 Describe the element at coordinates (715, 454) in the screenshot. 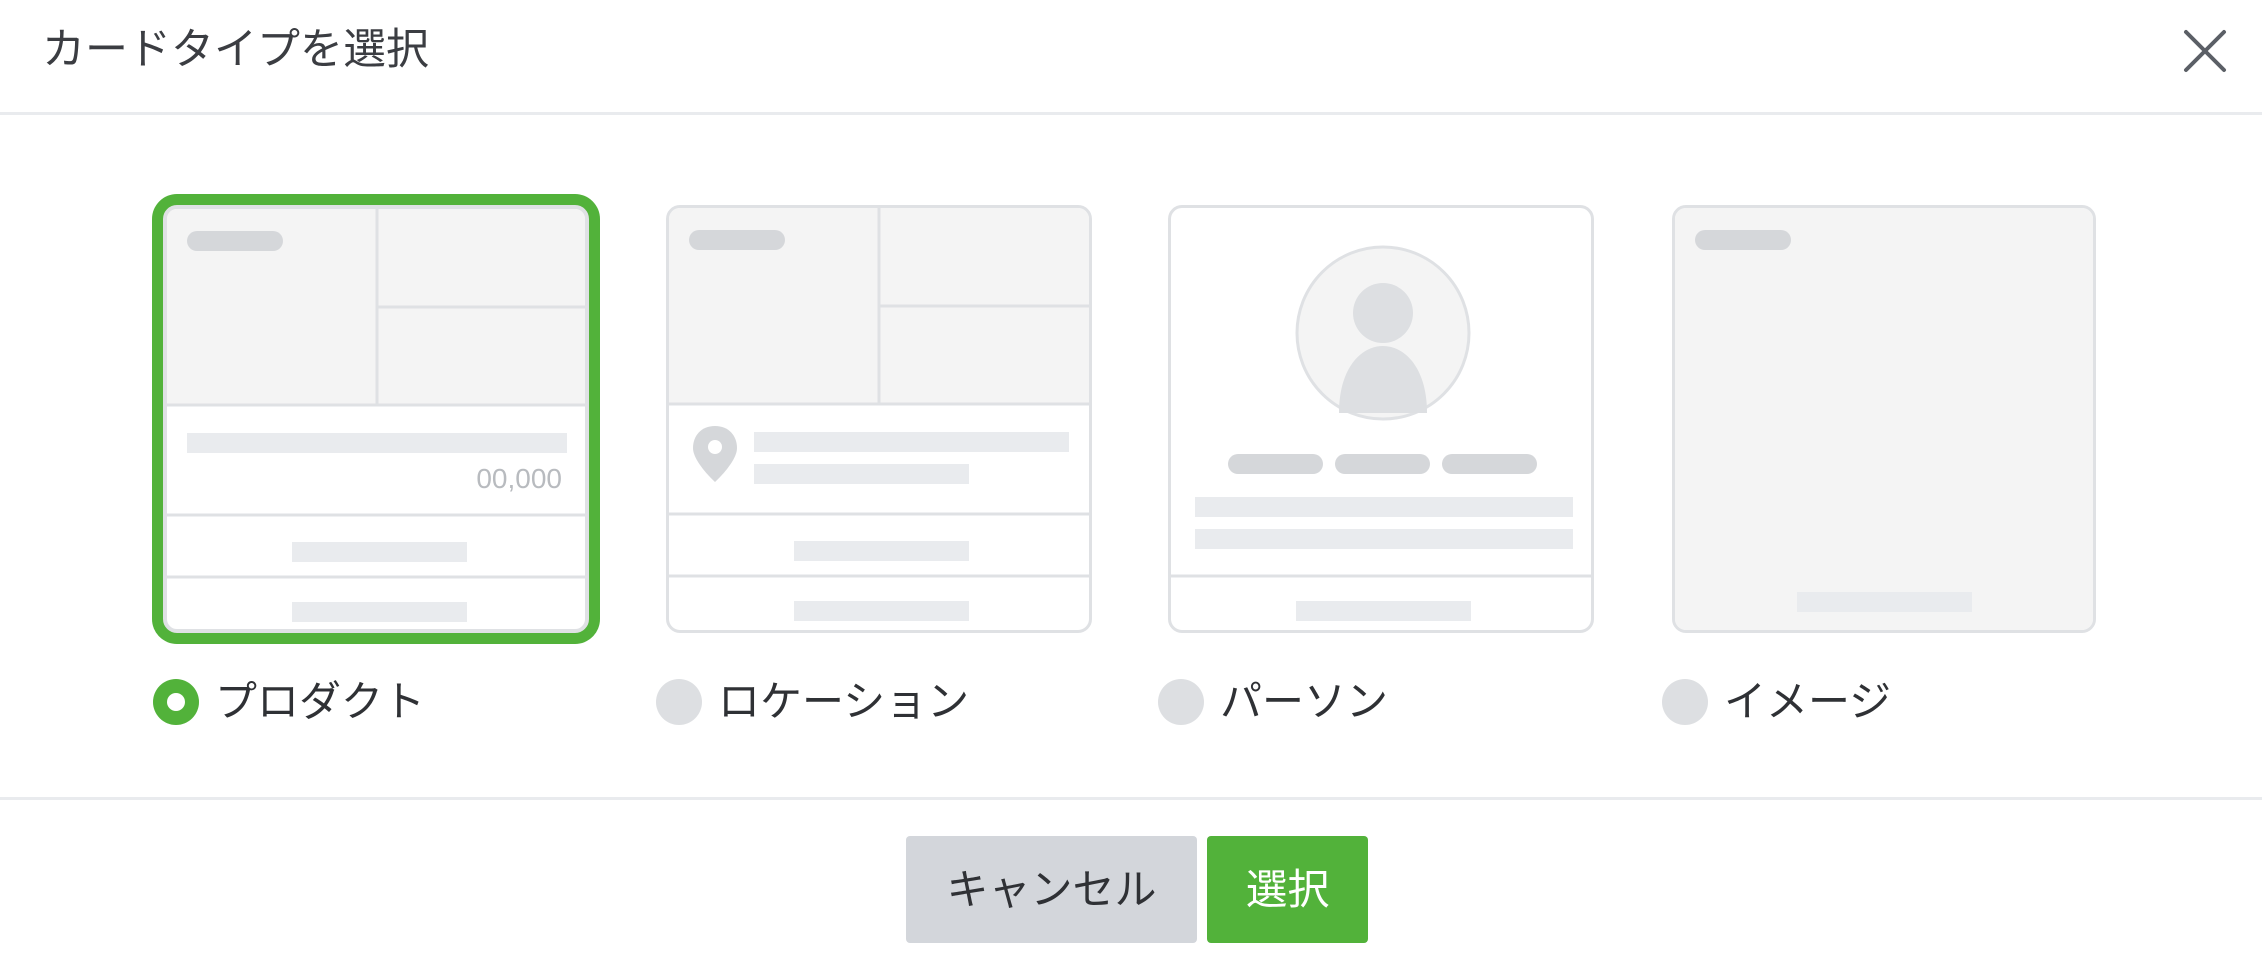

I see `map-pin-icon` at that location.